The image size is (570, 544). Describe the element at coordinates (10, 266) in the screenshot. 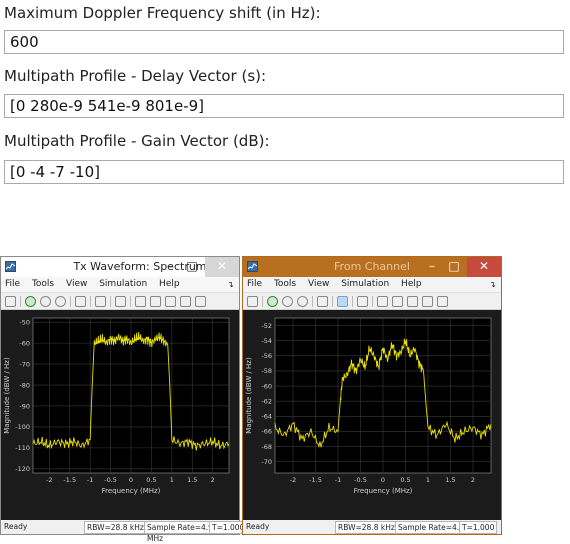

I see `scope-app-icon` at that location.